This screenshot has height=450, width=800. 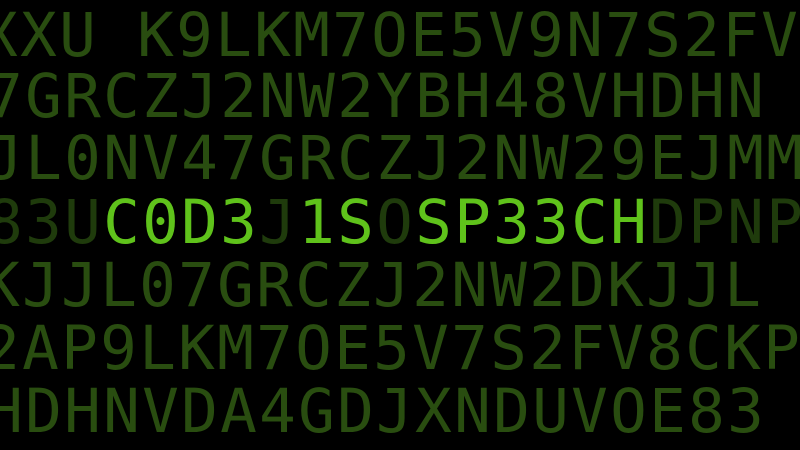 I want to click on highlight-glyph: 0, so click(x=160, y=222).